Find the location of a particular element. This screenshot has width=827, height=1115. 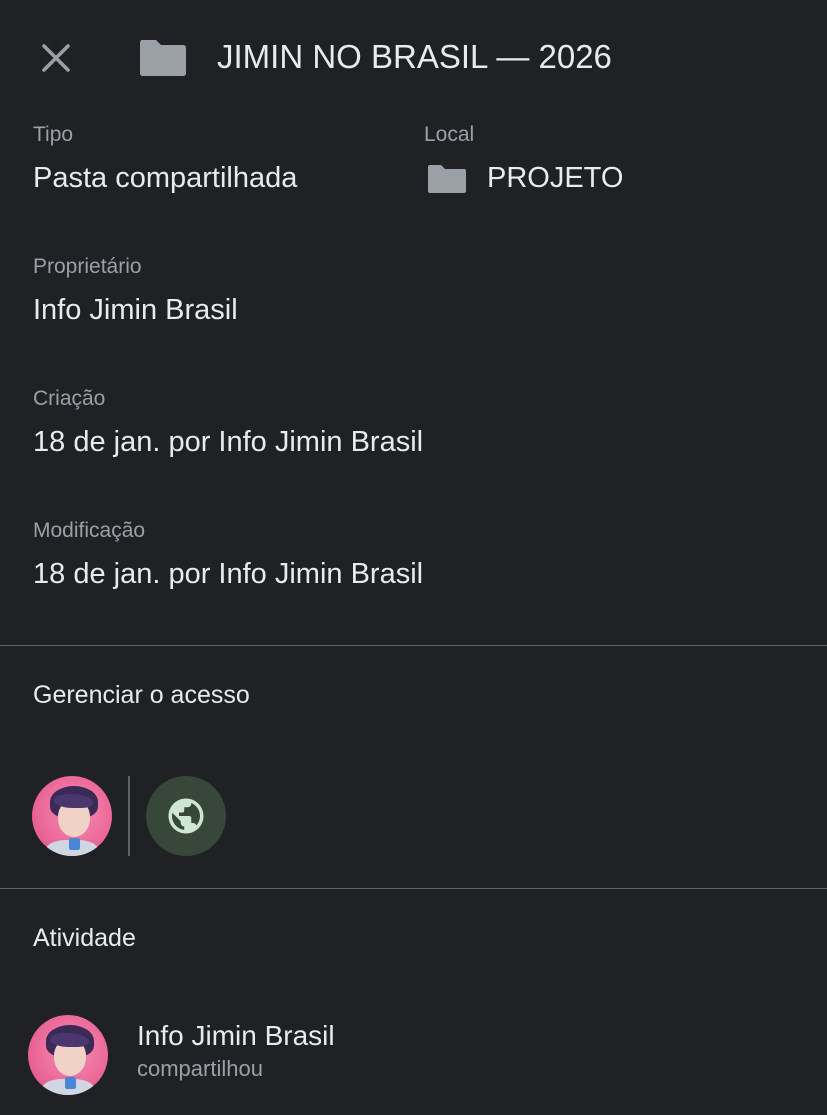

page-title: JIMIN NO BRASIL — 2026 is located at coordinates (414, 56).